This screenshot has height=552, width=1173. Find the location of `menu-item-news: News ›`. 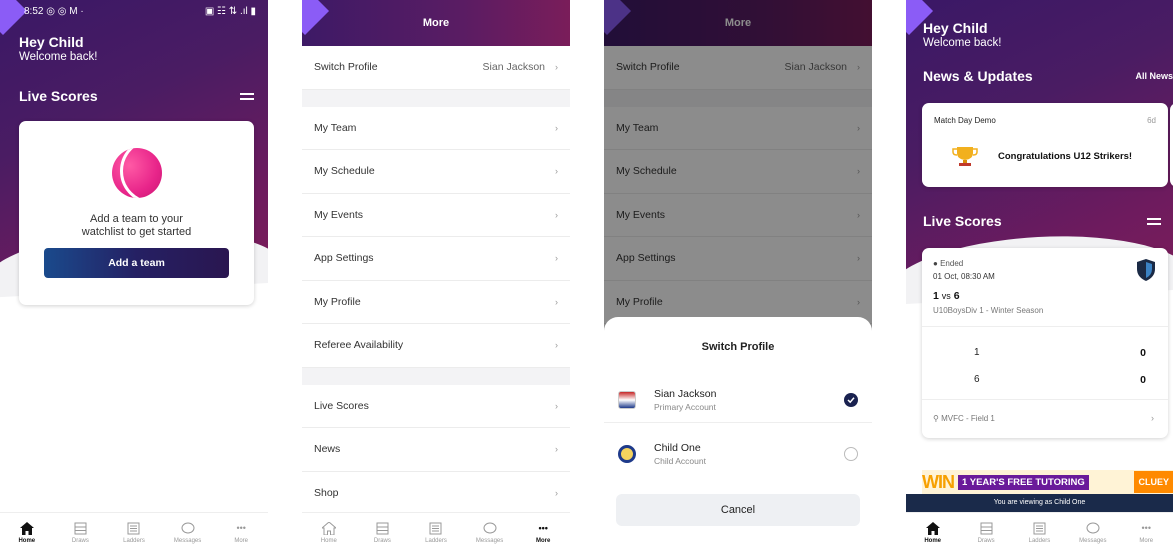

menu-item-news: News › is located at coordinates (436, 450).